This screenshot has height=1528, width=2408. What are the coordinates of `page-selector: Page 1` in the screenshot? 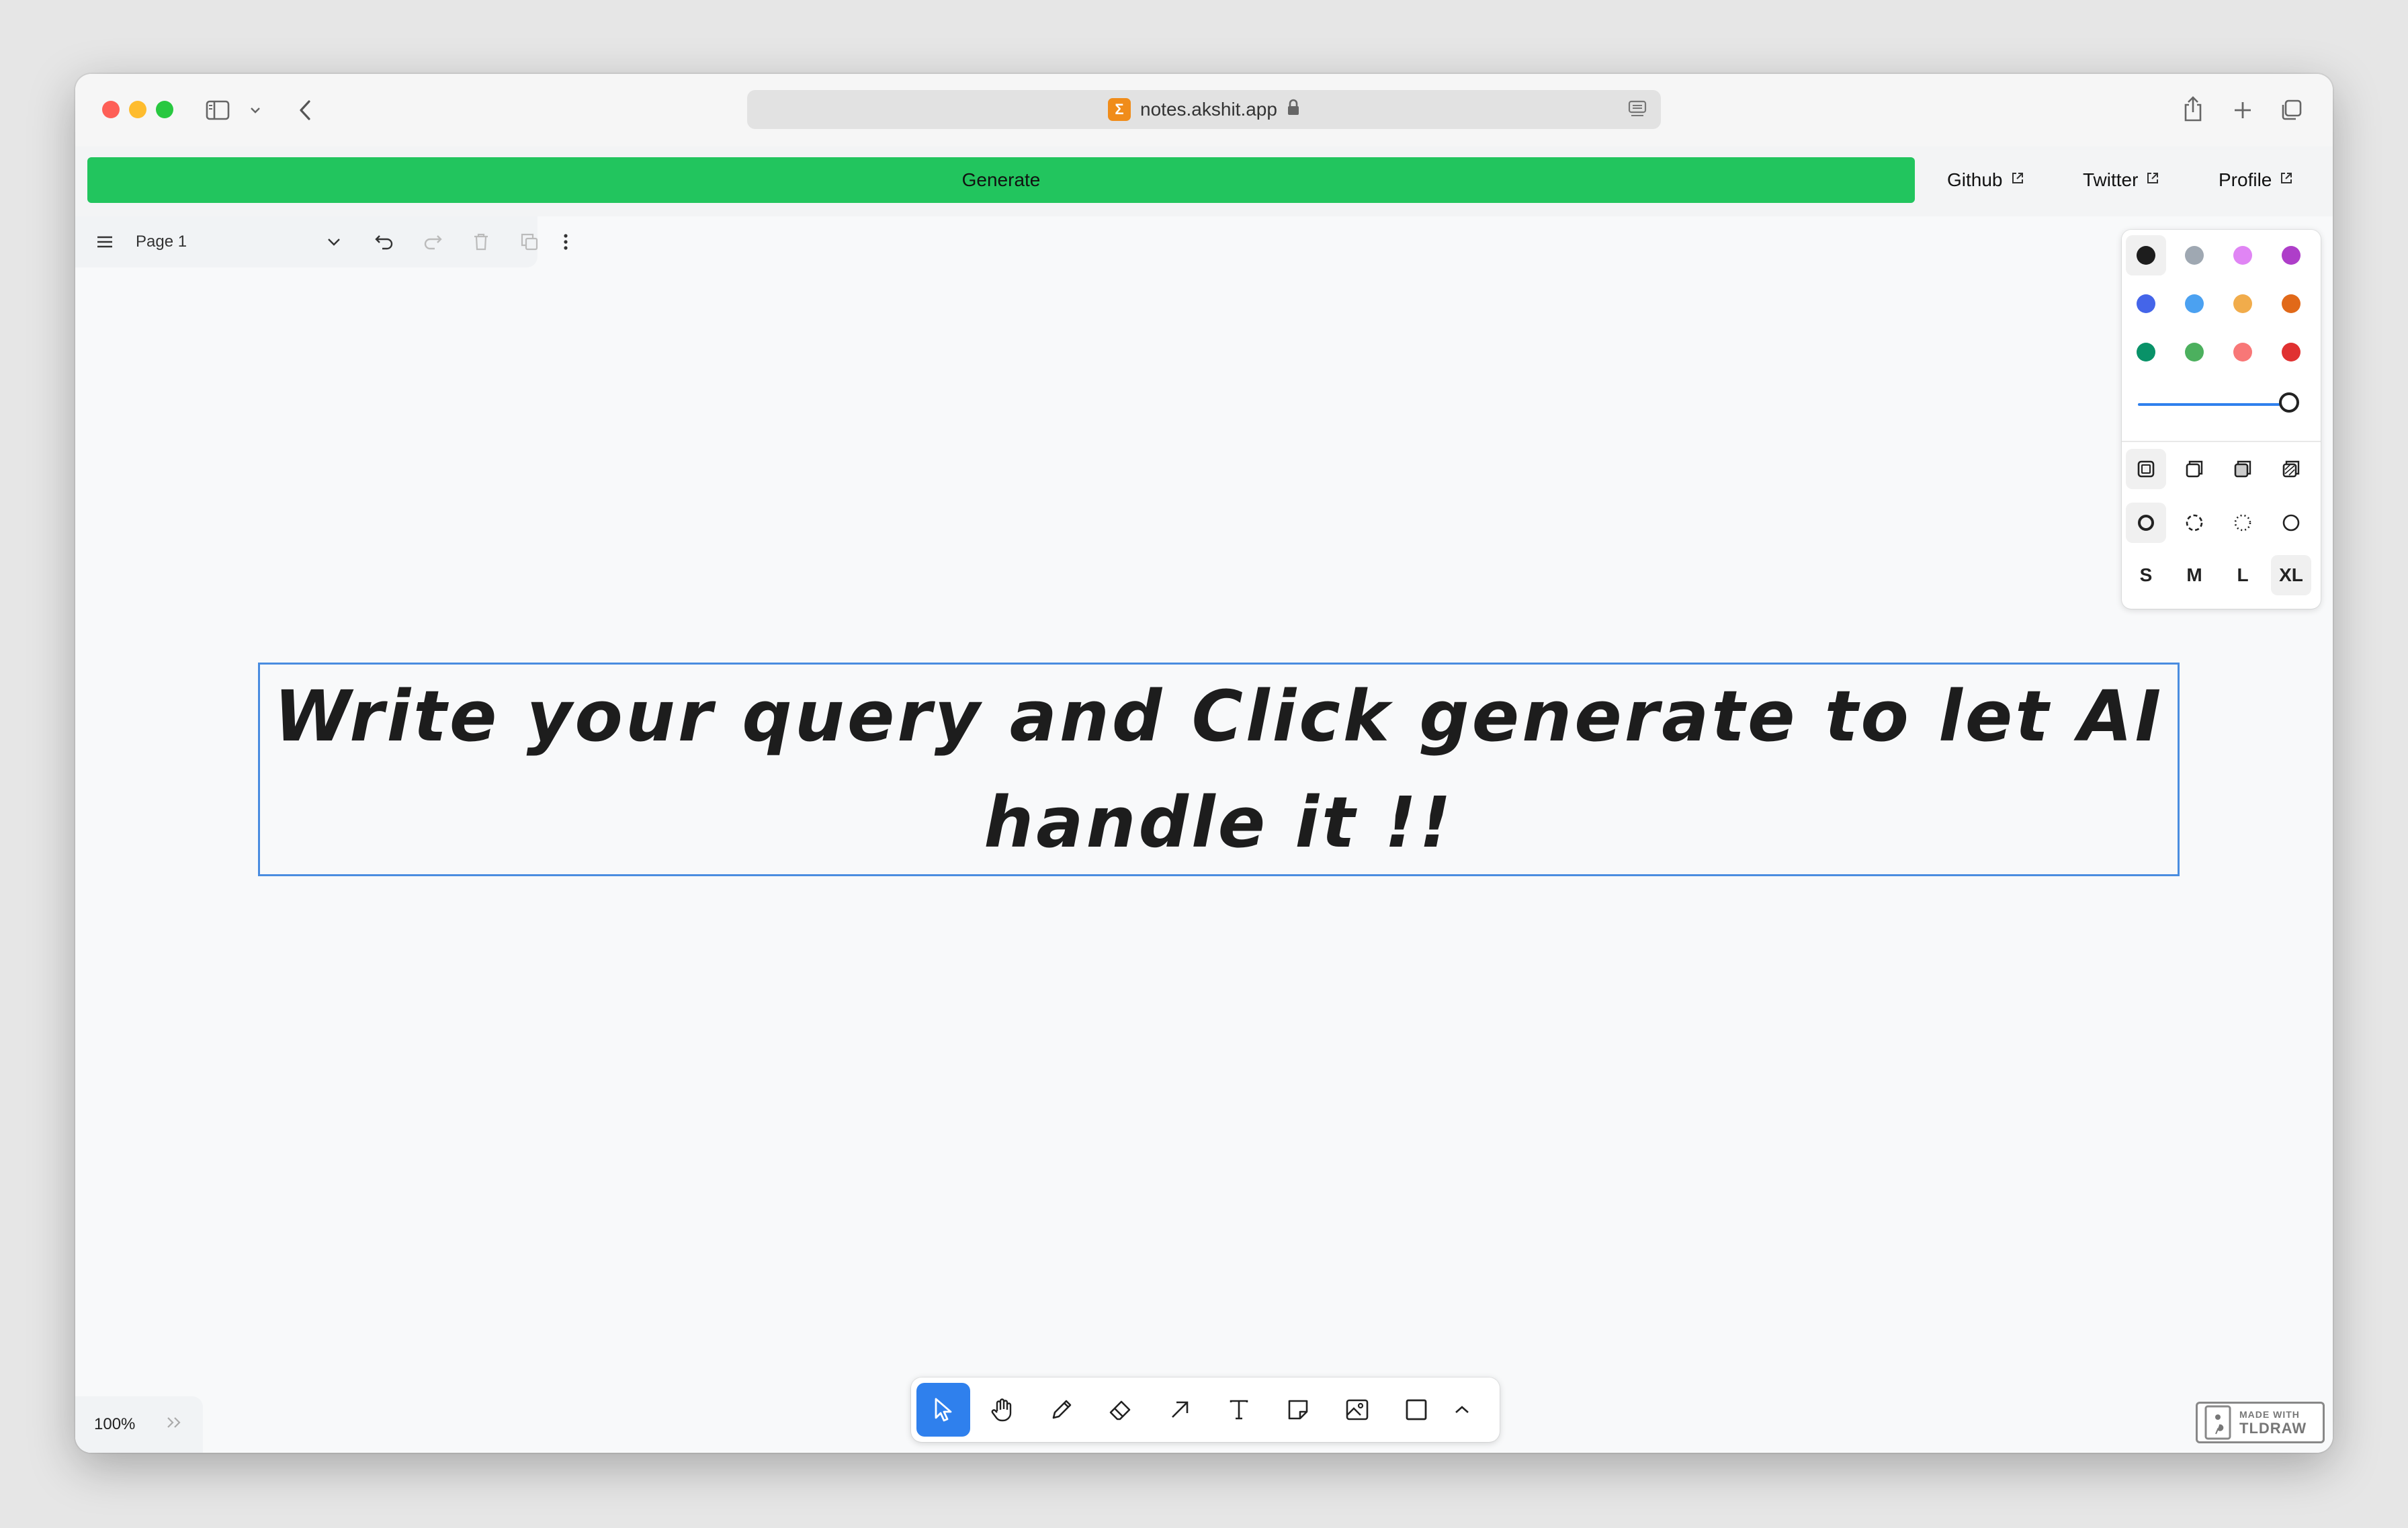 It's located at (203, 242).